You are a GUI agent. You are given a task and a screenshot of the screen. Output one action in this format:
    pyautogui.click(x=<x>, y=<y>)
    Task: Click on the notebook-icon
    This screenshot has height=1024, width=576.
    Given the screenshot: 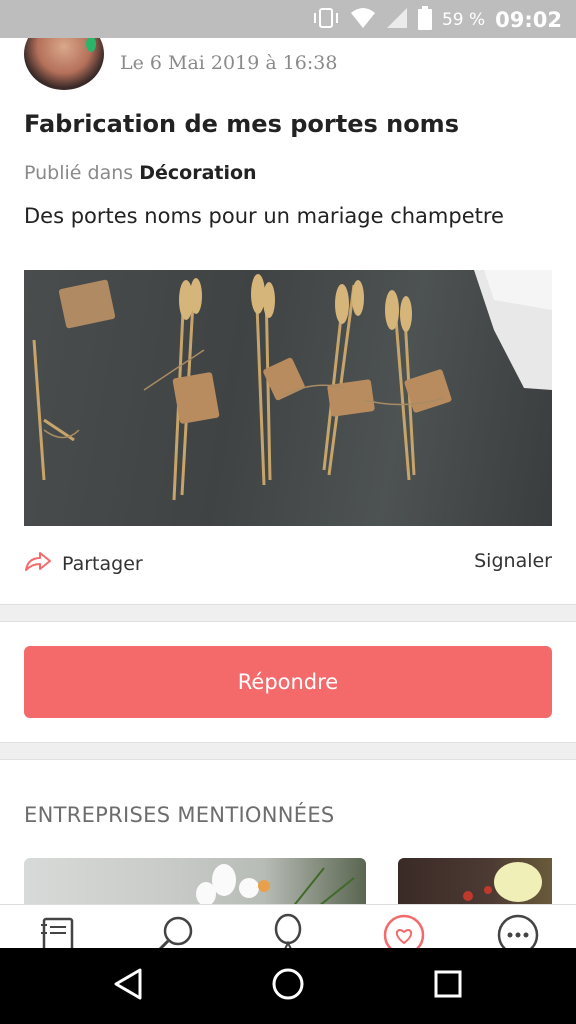 What is the action you would take?
    pyautogui.click(x=58, y=930)
    